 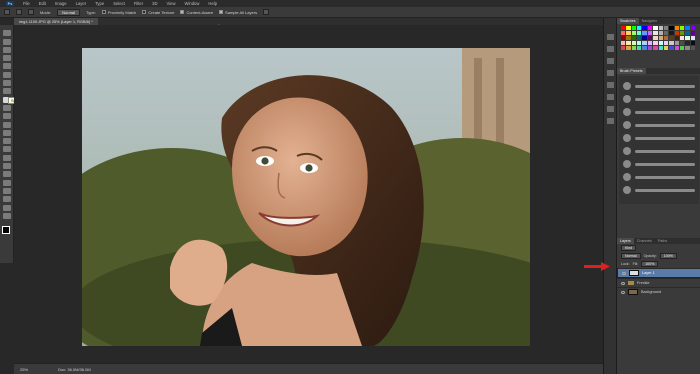 What do you see at coordinates (196, 12) in the screenshot?
I see `type-content-aware: Content-Aware` at bounding box center [196, 12].